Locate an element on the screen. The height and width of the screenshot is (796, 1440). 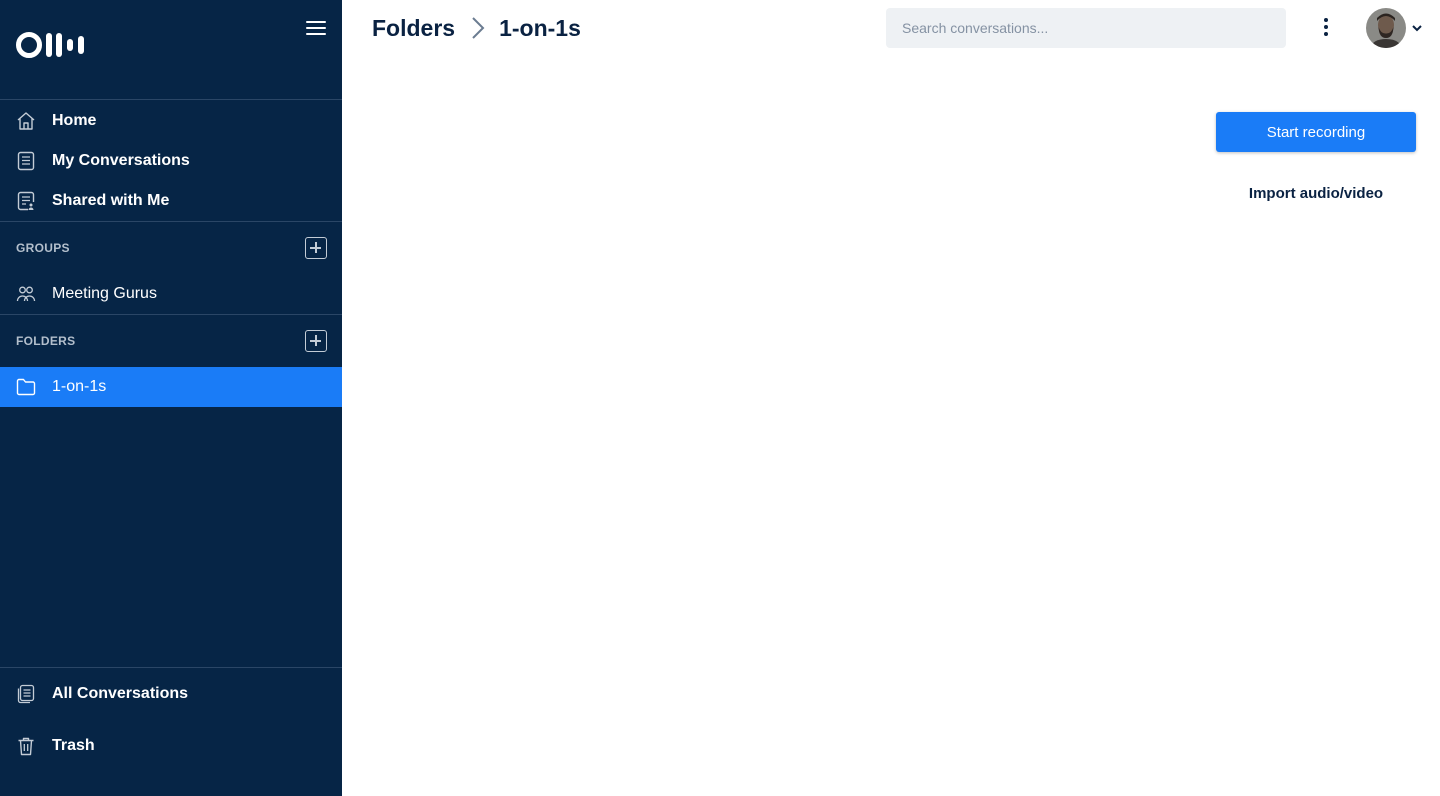
breadcrumb: Folders 1-on-1s is located at coordinates (476, 28).